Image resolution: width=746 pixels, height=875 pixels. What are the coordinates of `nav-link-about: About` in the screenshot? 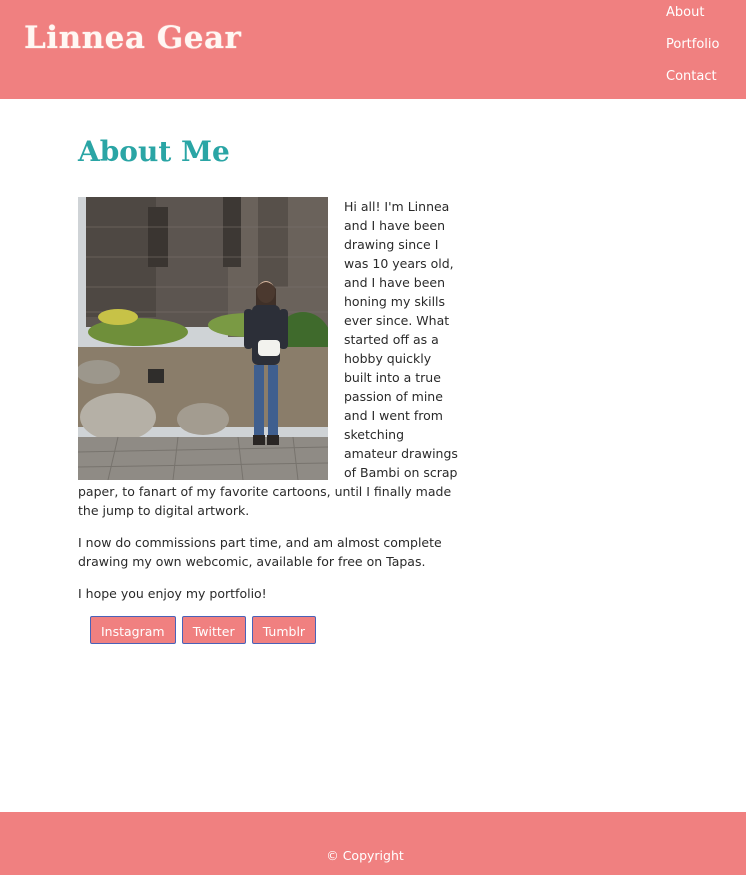 It's located at (701, 16).